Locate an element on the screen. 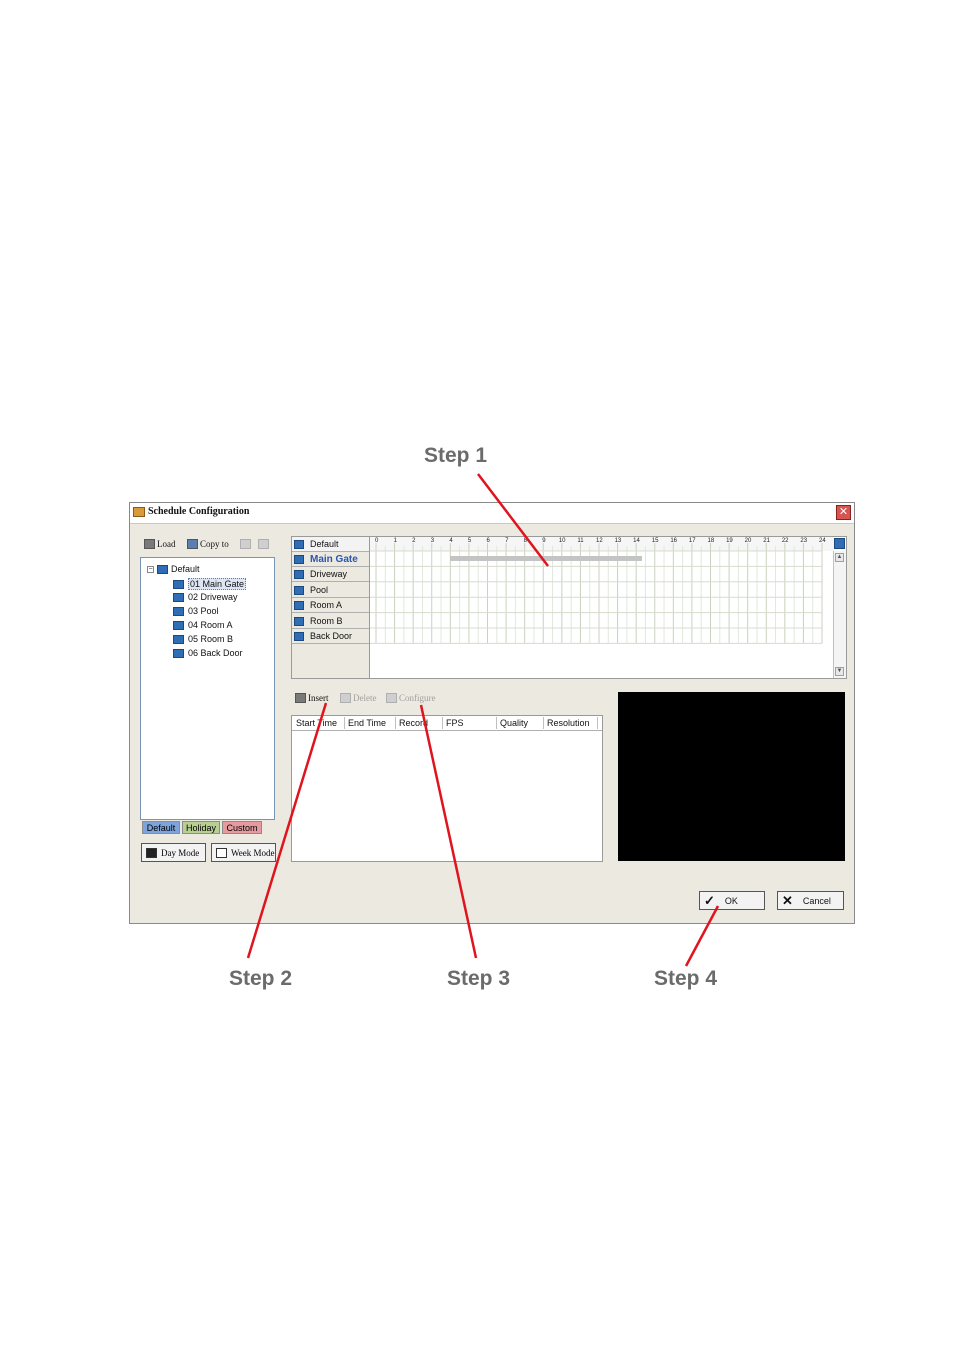  cancel-button: ✕ Cancel is located at coordinates (810, 900).